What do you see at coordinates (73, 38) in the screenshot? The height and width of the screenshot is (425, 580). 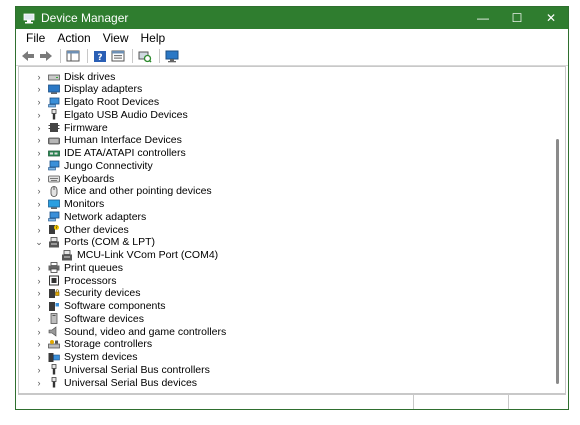 I see `menu-action: Action` at bounding box center [73, 38].